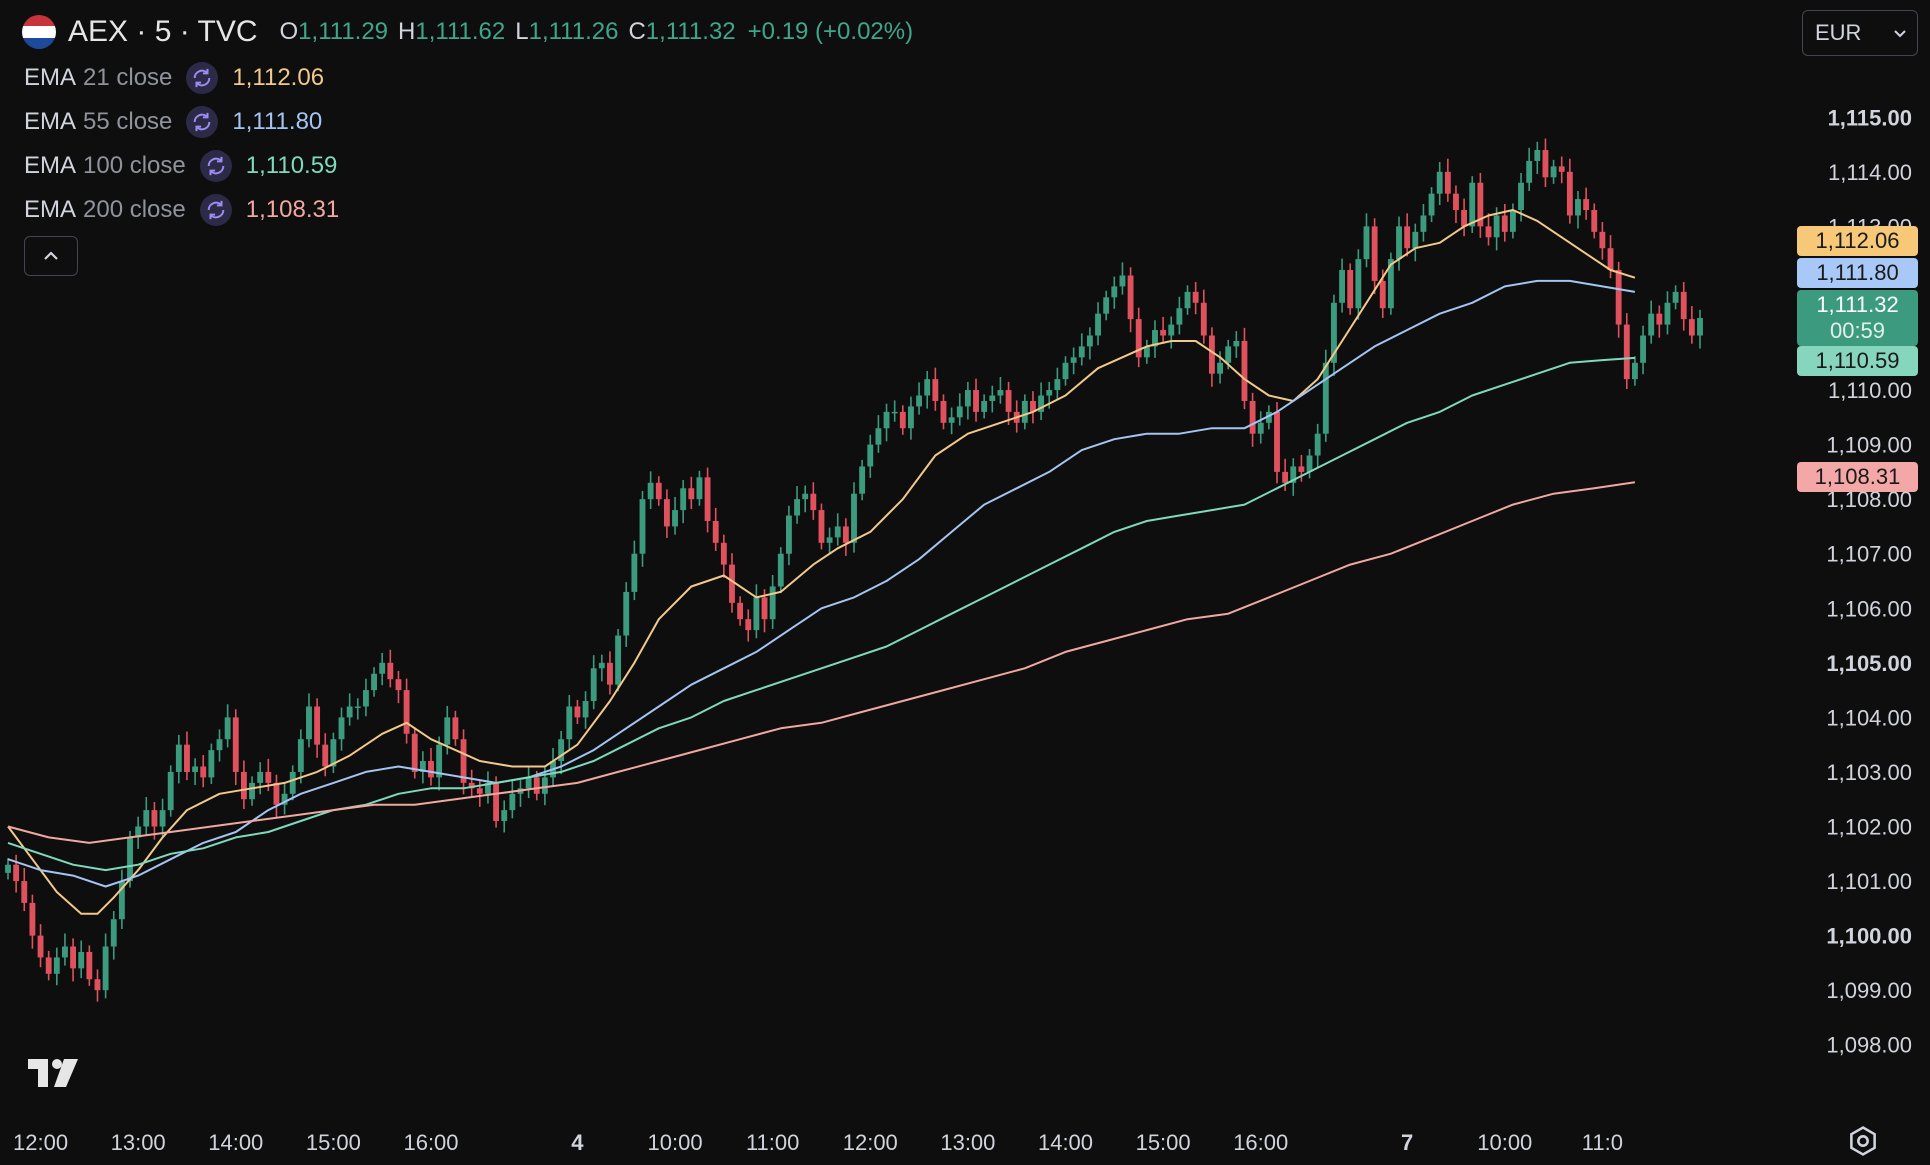 Image resolution: width=1930 pixels, height=1165 pixels. Describe the element at coordinates (181, 210) in the screenshot. I see `indicator-ema-200: EMA 200 close 1,108.31` at that location.